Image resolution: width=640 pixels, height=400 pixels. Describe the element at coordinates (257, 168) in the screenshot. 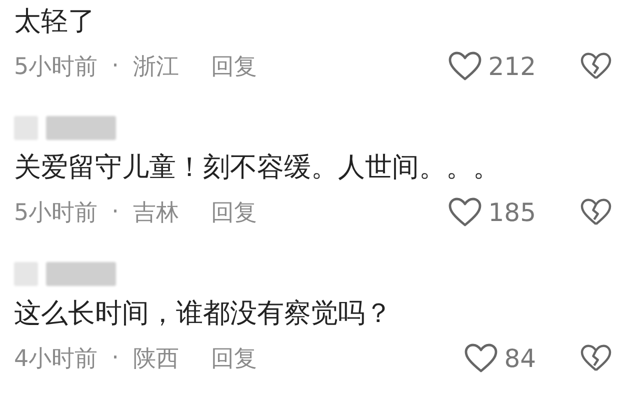

I see `comment-text: 关爱留守儿童！刻不容缓。人世间。。。` at that location.